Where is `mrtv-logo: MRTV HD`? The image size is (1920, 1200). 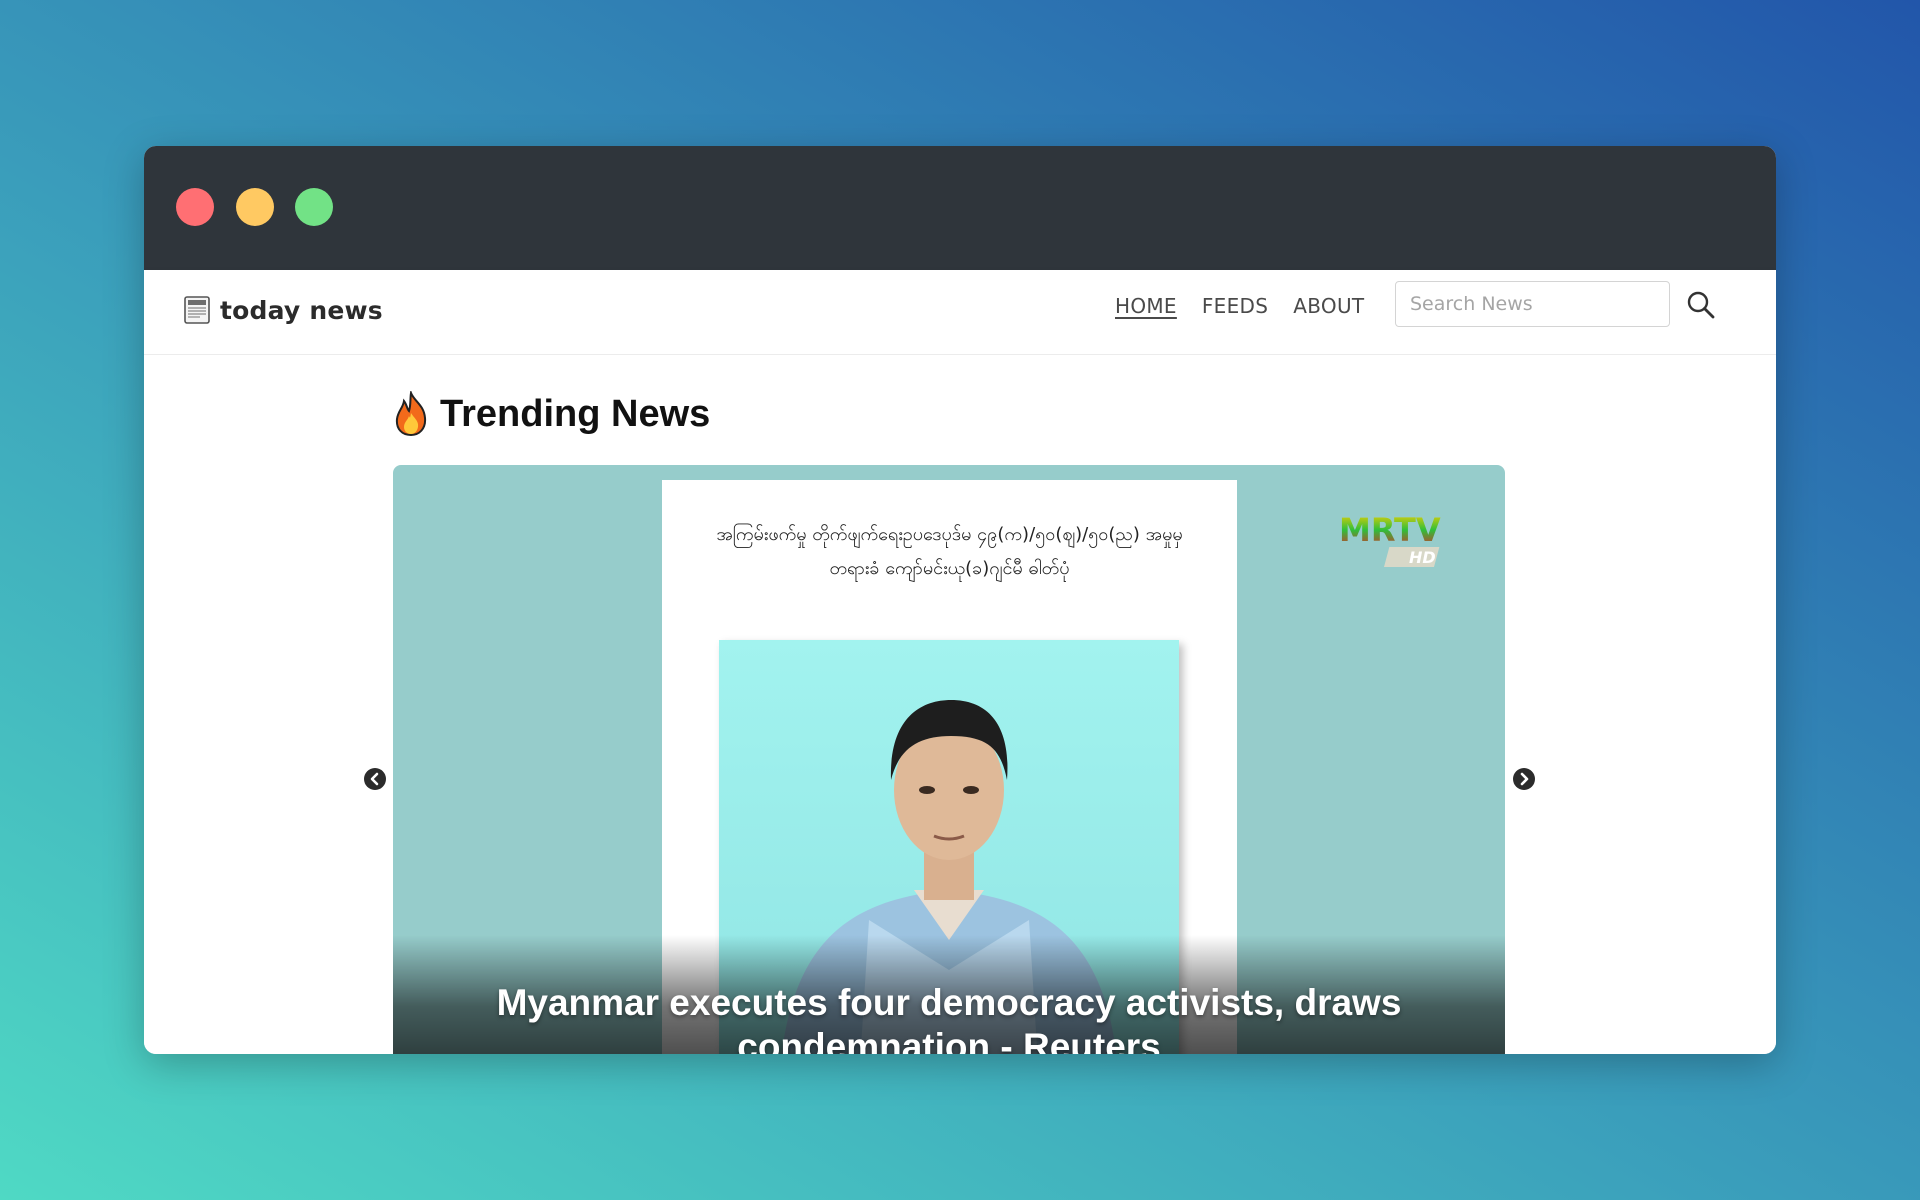
mrtv-logo: MRTV HD is located at coordinates (1390, 539).